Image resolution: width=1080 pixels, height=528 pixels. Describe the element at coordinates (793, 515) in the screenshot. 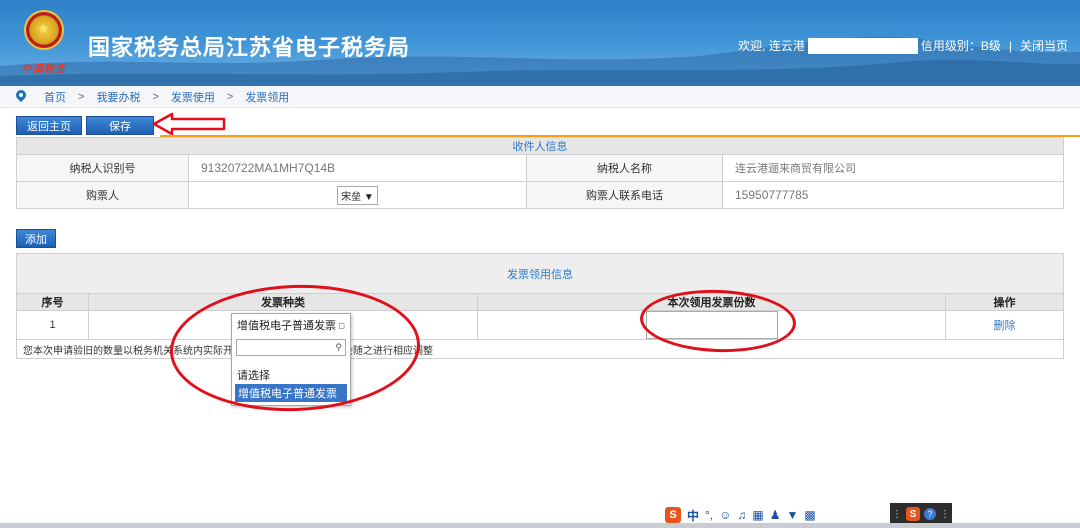

I see `shirt-icon: ▼` at that location.